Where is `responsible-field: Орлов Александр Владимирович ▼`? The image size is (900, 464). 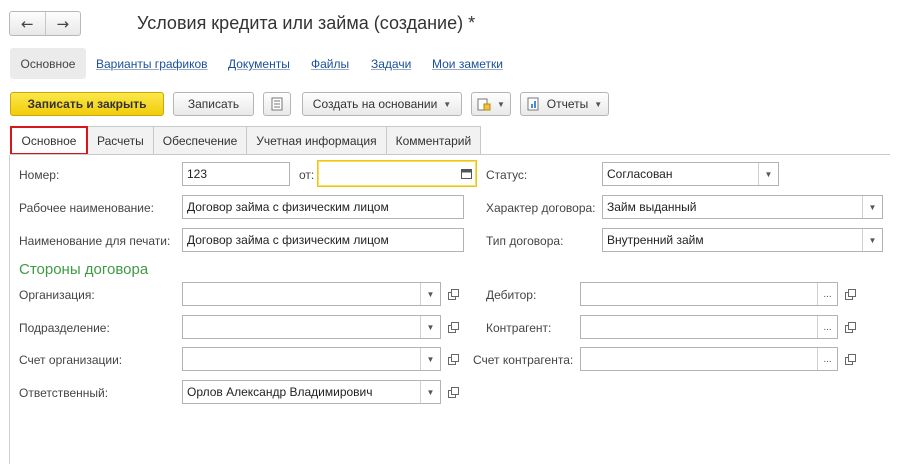
responsible-field: Орлов Александр Владимирович ▼ is located at coordinates (311, 392).